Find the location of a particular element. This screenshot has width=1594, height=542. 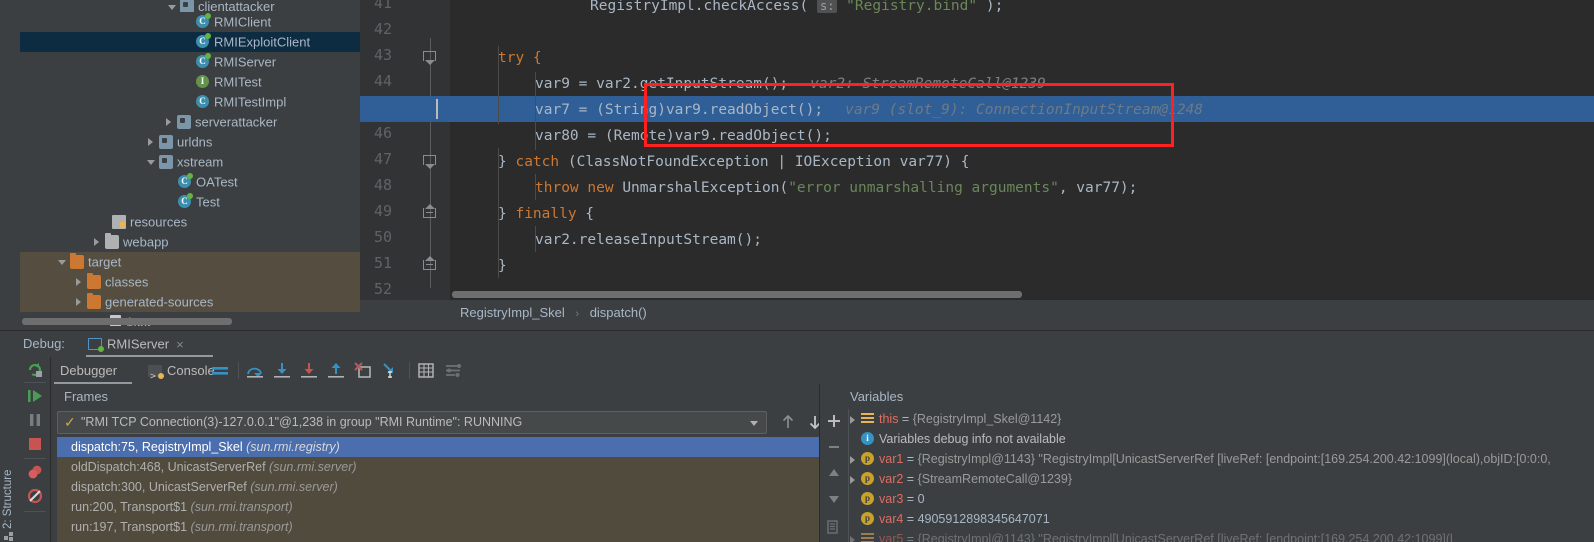

move-up-icon is located at coordinates (834, 473).